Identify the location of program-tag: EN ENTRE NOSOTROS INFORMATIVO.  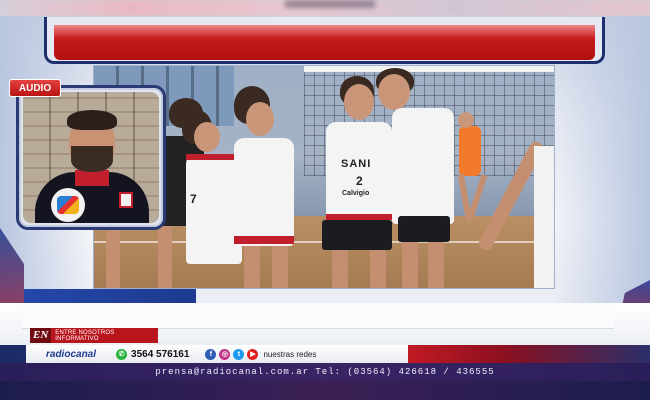
(94, 335).